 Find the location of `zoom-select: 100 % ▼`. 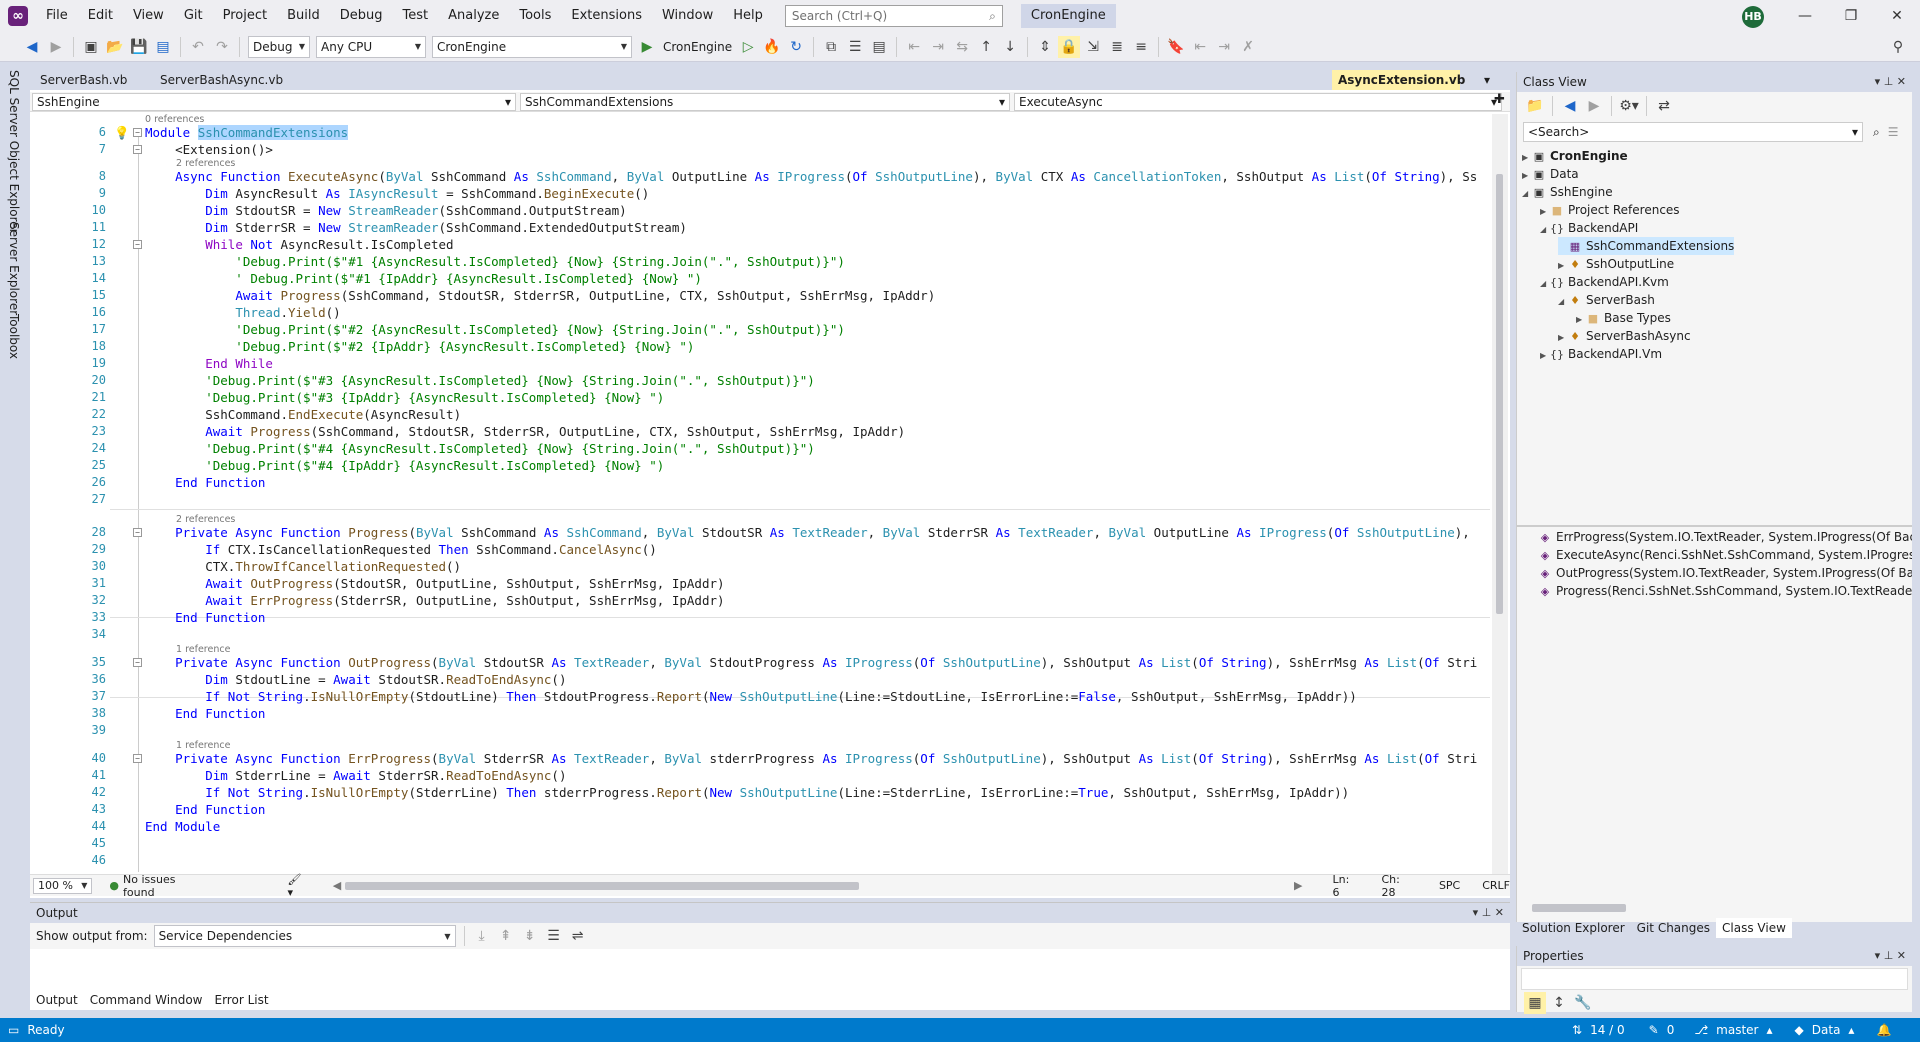

zoom-select: 100 % ▼ is located at coordinates (63, 885).